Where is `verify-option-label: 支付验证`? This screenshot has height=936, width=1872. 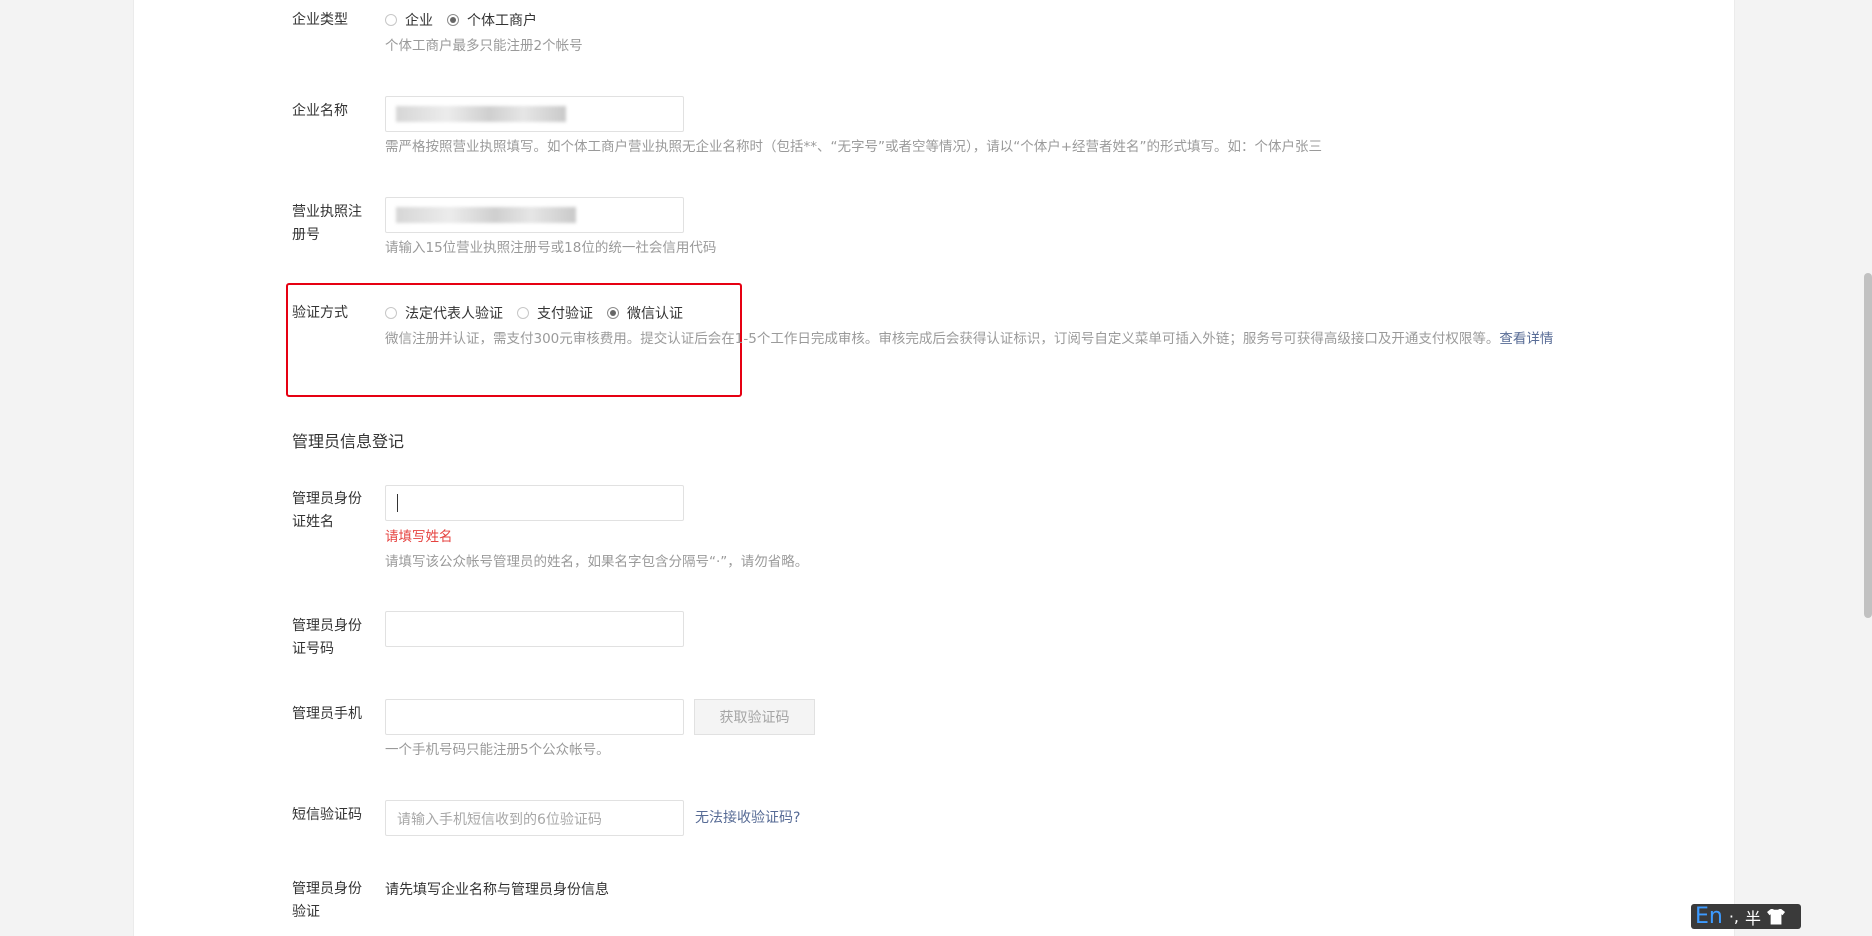 verify-option-label: 支付验证 is located at coordinates (565, 314).